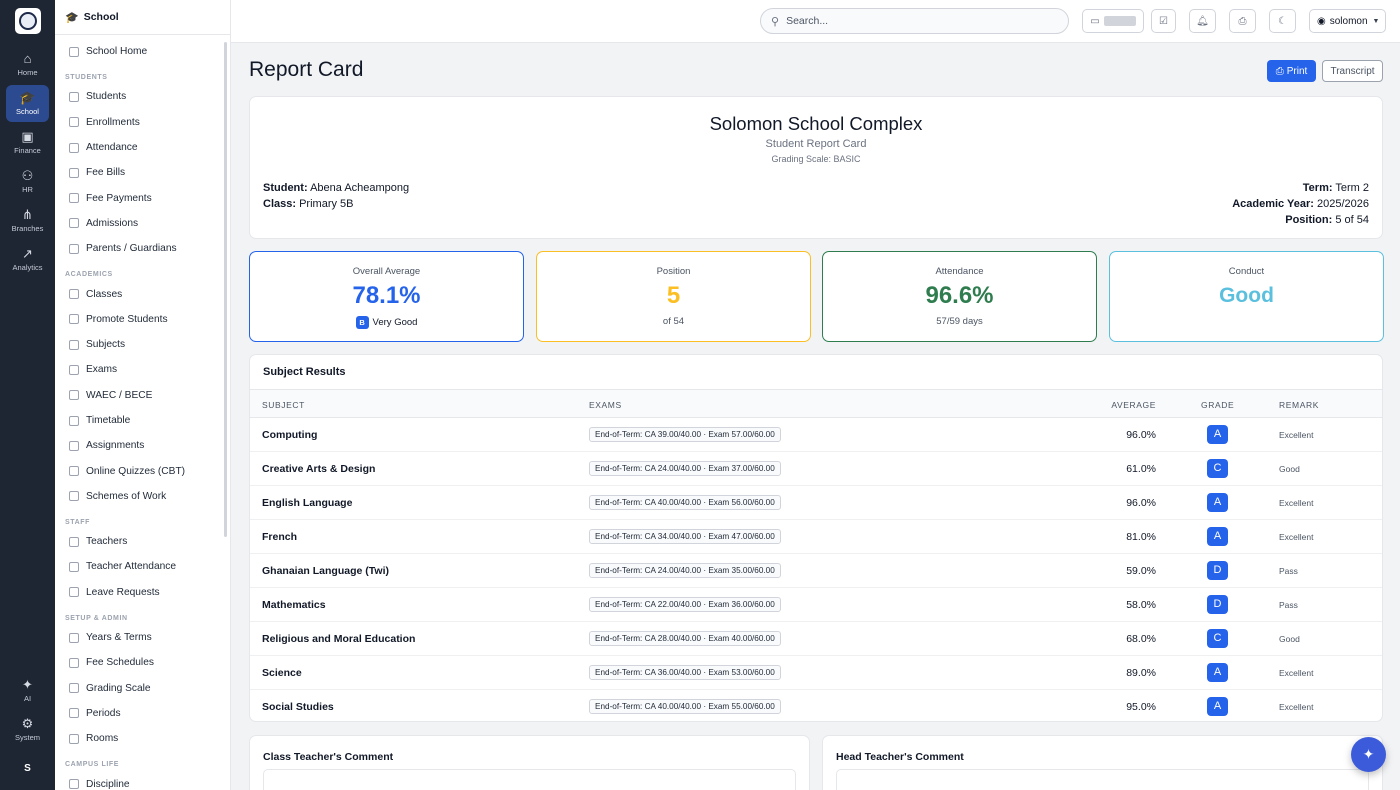 The width and height of the screenshot is (1400, 790). Describe the element at coordinates (225, 289) in the screenshot. I see `sidebar-scrollbar` at that location.